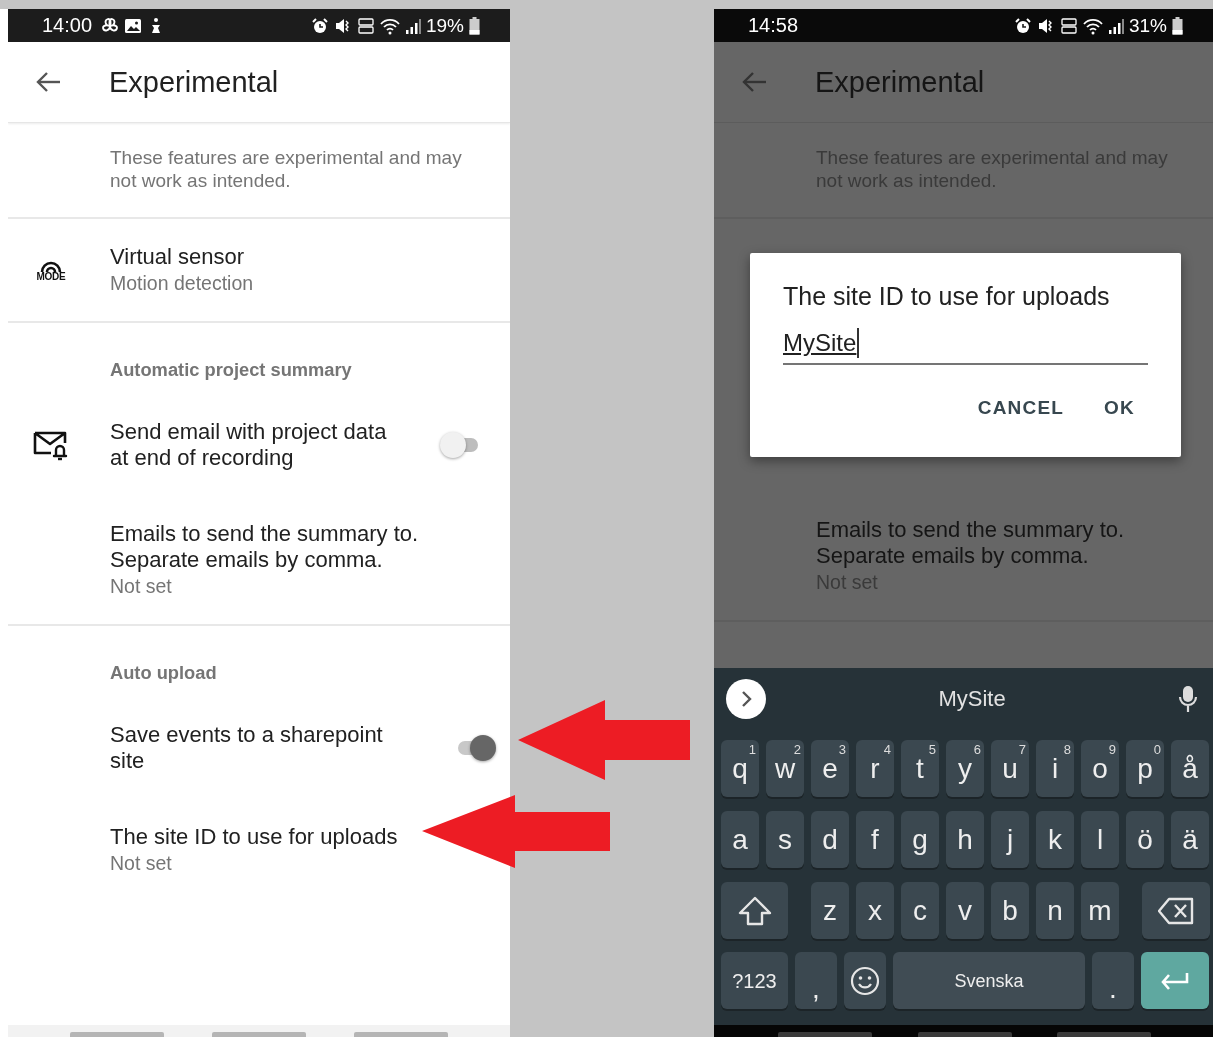 This screenshot has width=1213, height=1037. What do you see at coordinates (1188, 699) in the screenshot?
I see `microphone-icon` at bounding box center [1188, 699].